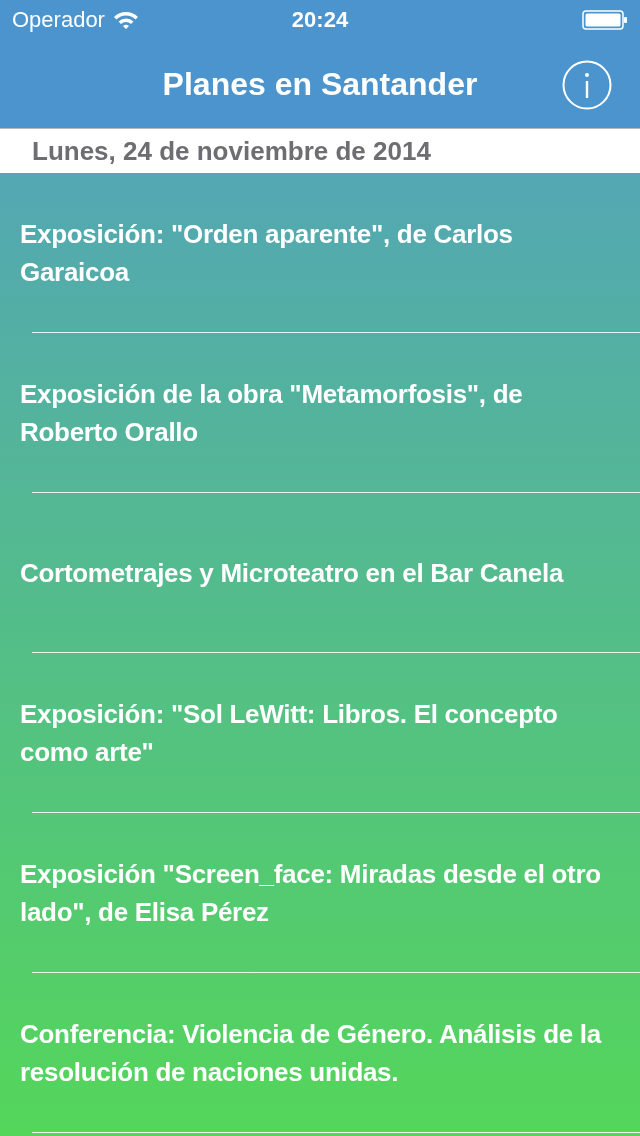  What do you see at coordinates (322, 412) in the screenshot?
I see `event-title: Exposición de la obra "Metamorfosis", de Roberto Orallo` at bounding box center [322, 412].